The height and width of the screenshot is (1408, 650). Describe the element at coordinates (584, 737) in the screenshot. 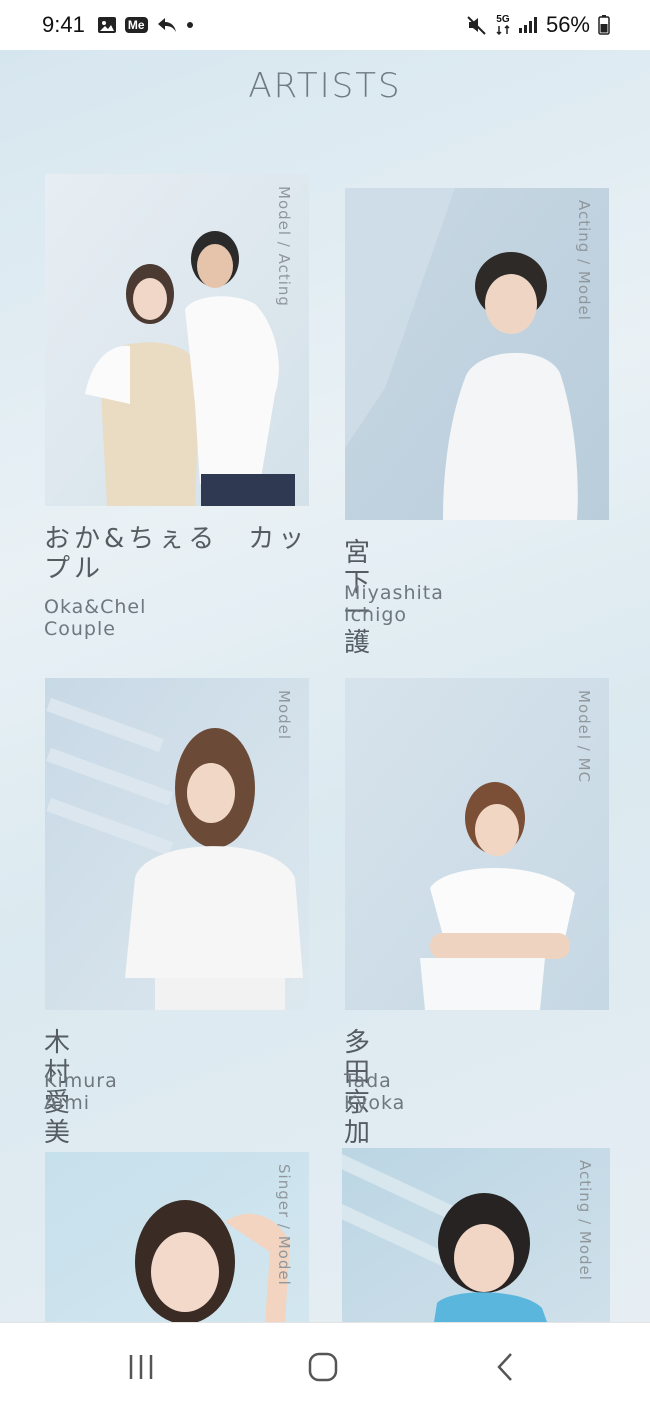

I see `artist-role: Model / MC` at that location.